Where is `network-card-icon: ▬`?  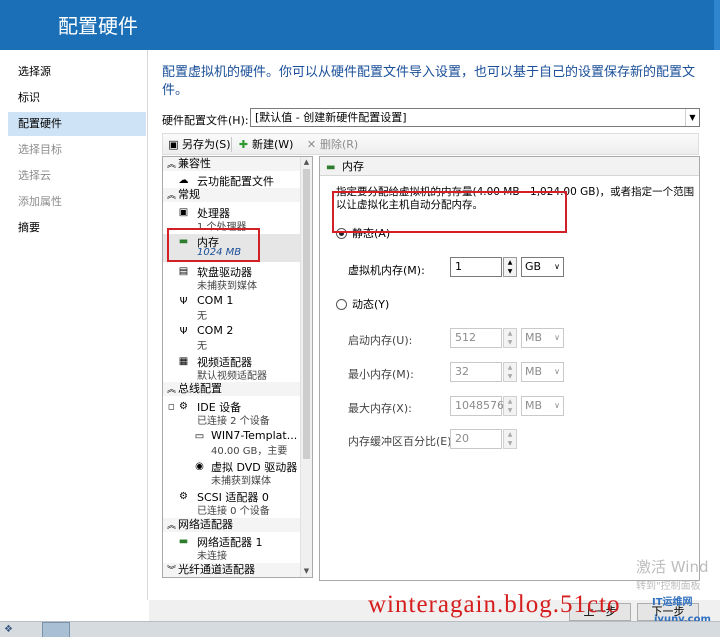
network-card-icon: ▬ is located at coordinates (183, 541).